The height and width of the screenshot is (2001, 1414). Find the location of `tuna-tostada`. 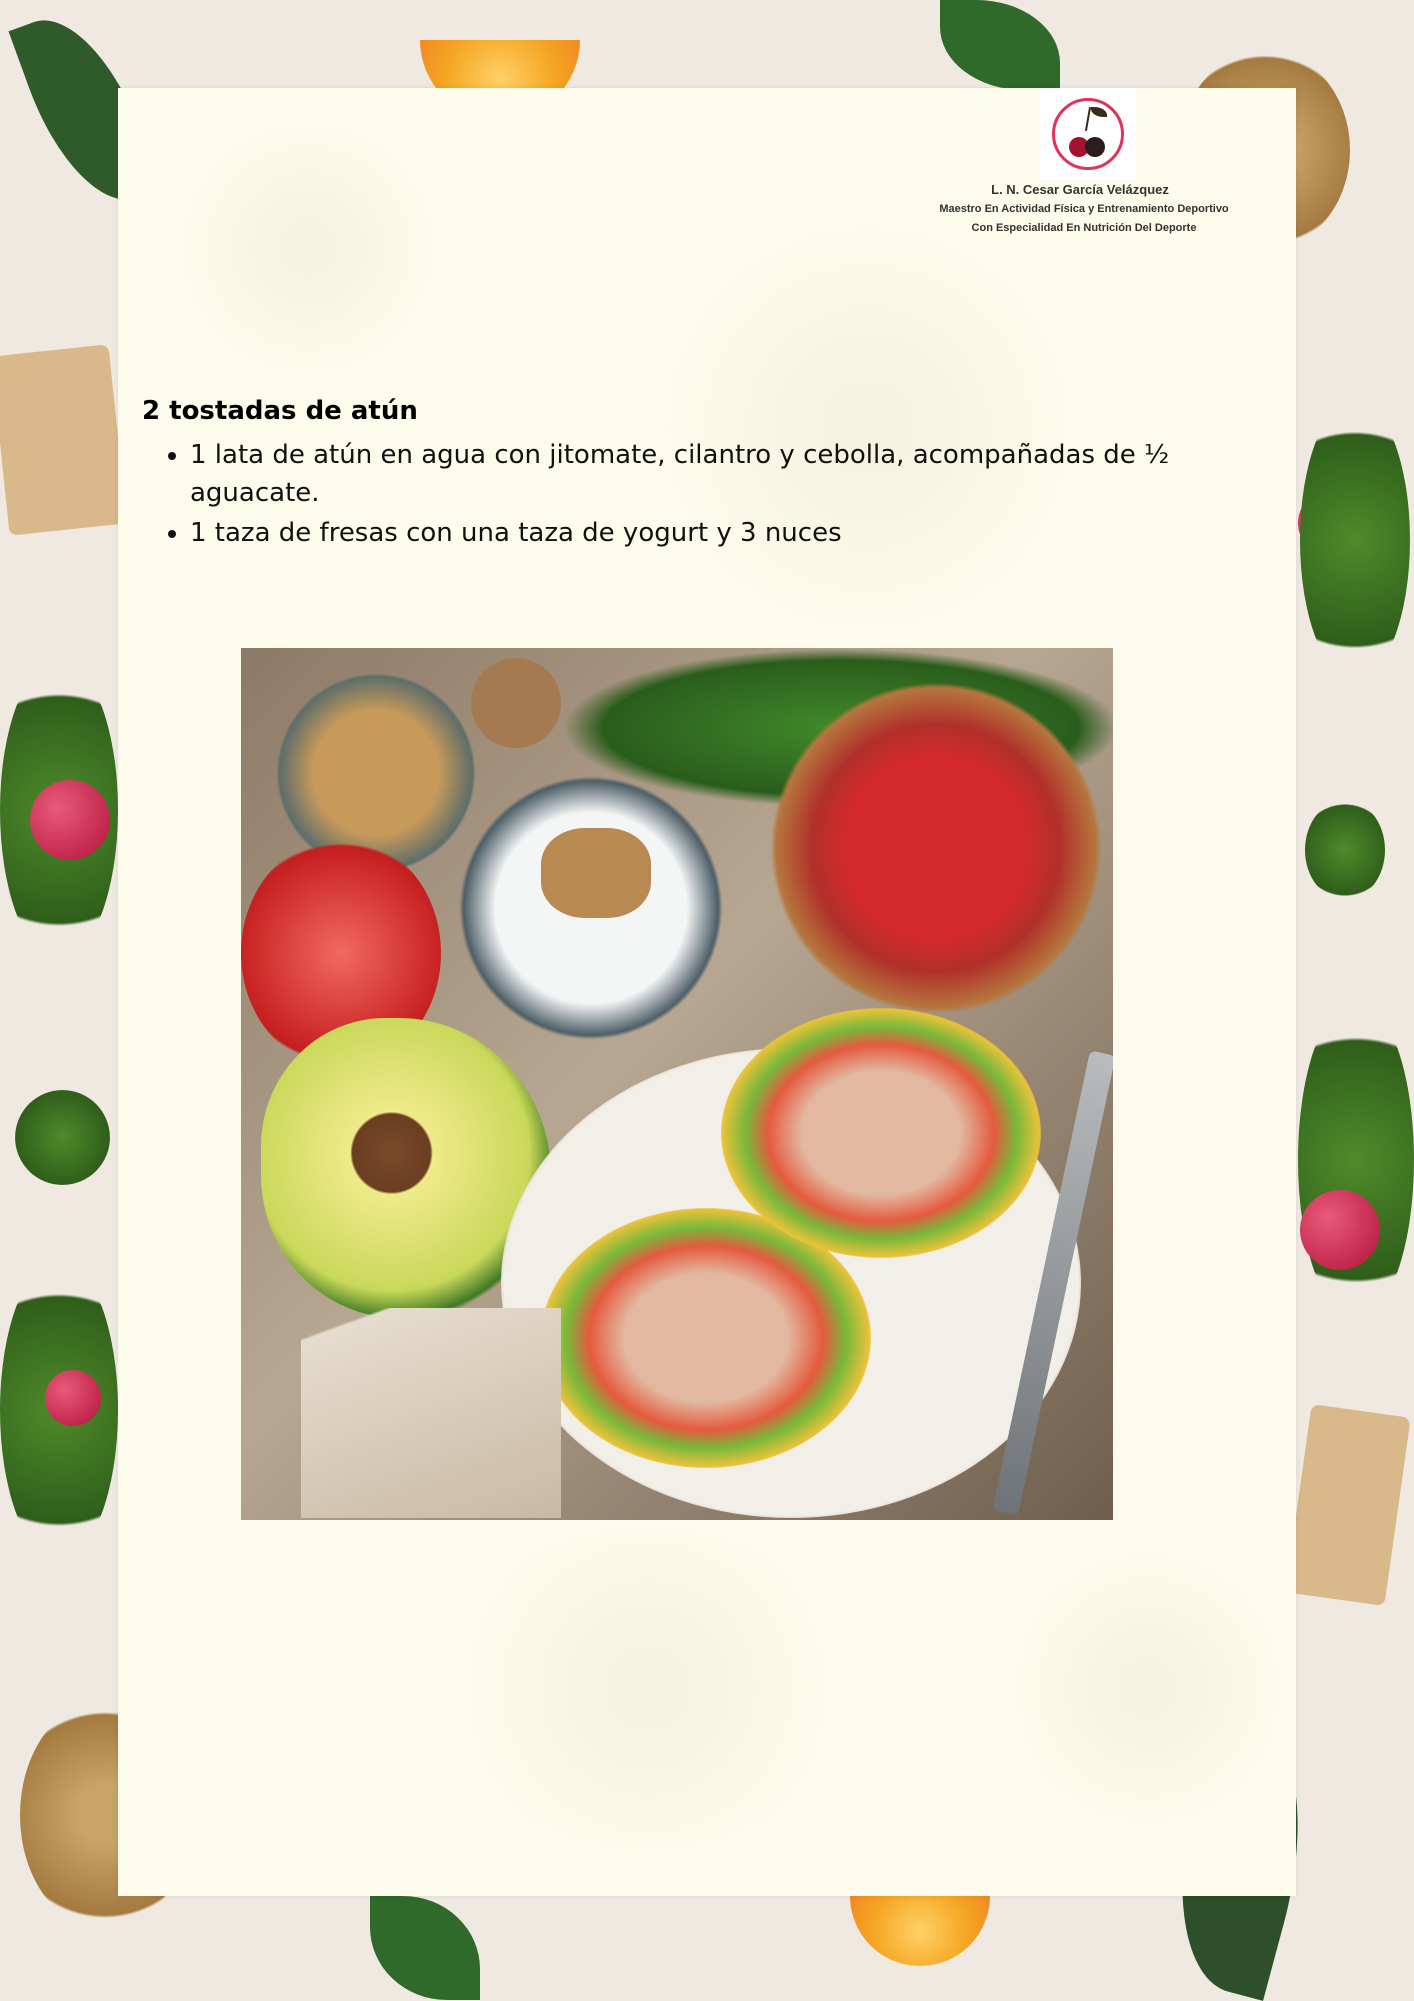

tuna-tostada is located at coordinates (881, 1133).